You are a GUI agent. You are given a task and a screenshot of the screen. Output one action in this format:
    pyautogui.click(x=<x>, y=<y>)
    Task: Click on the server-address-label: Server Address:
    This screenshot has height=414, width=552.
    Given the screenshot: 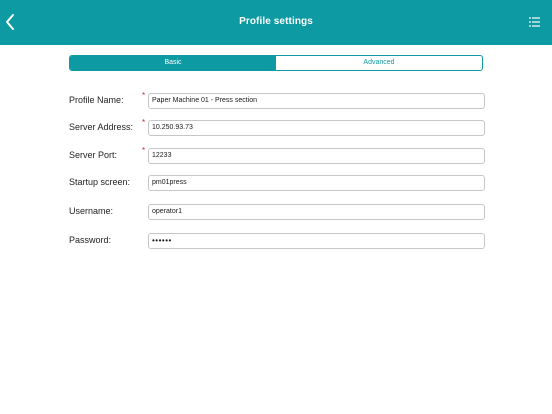 What is the action you would take?
    pyautogui.click(x=101, y=127)
    